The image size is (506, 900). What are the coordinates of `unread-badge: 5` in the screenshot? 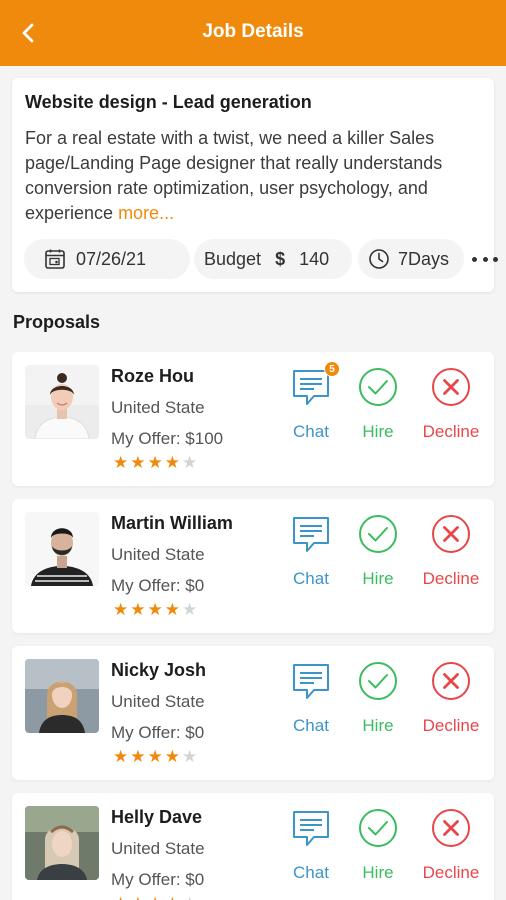 It's located at (332, 369).